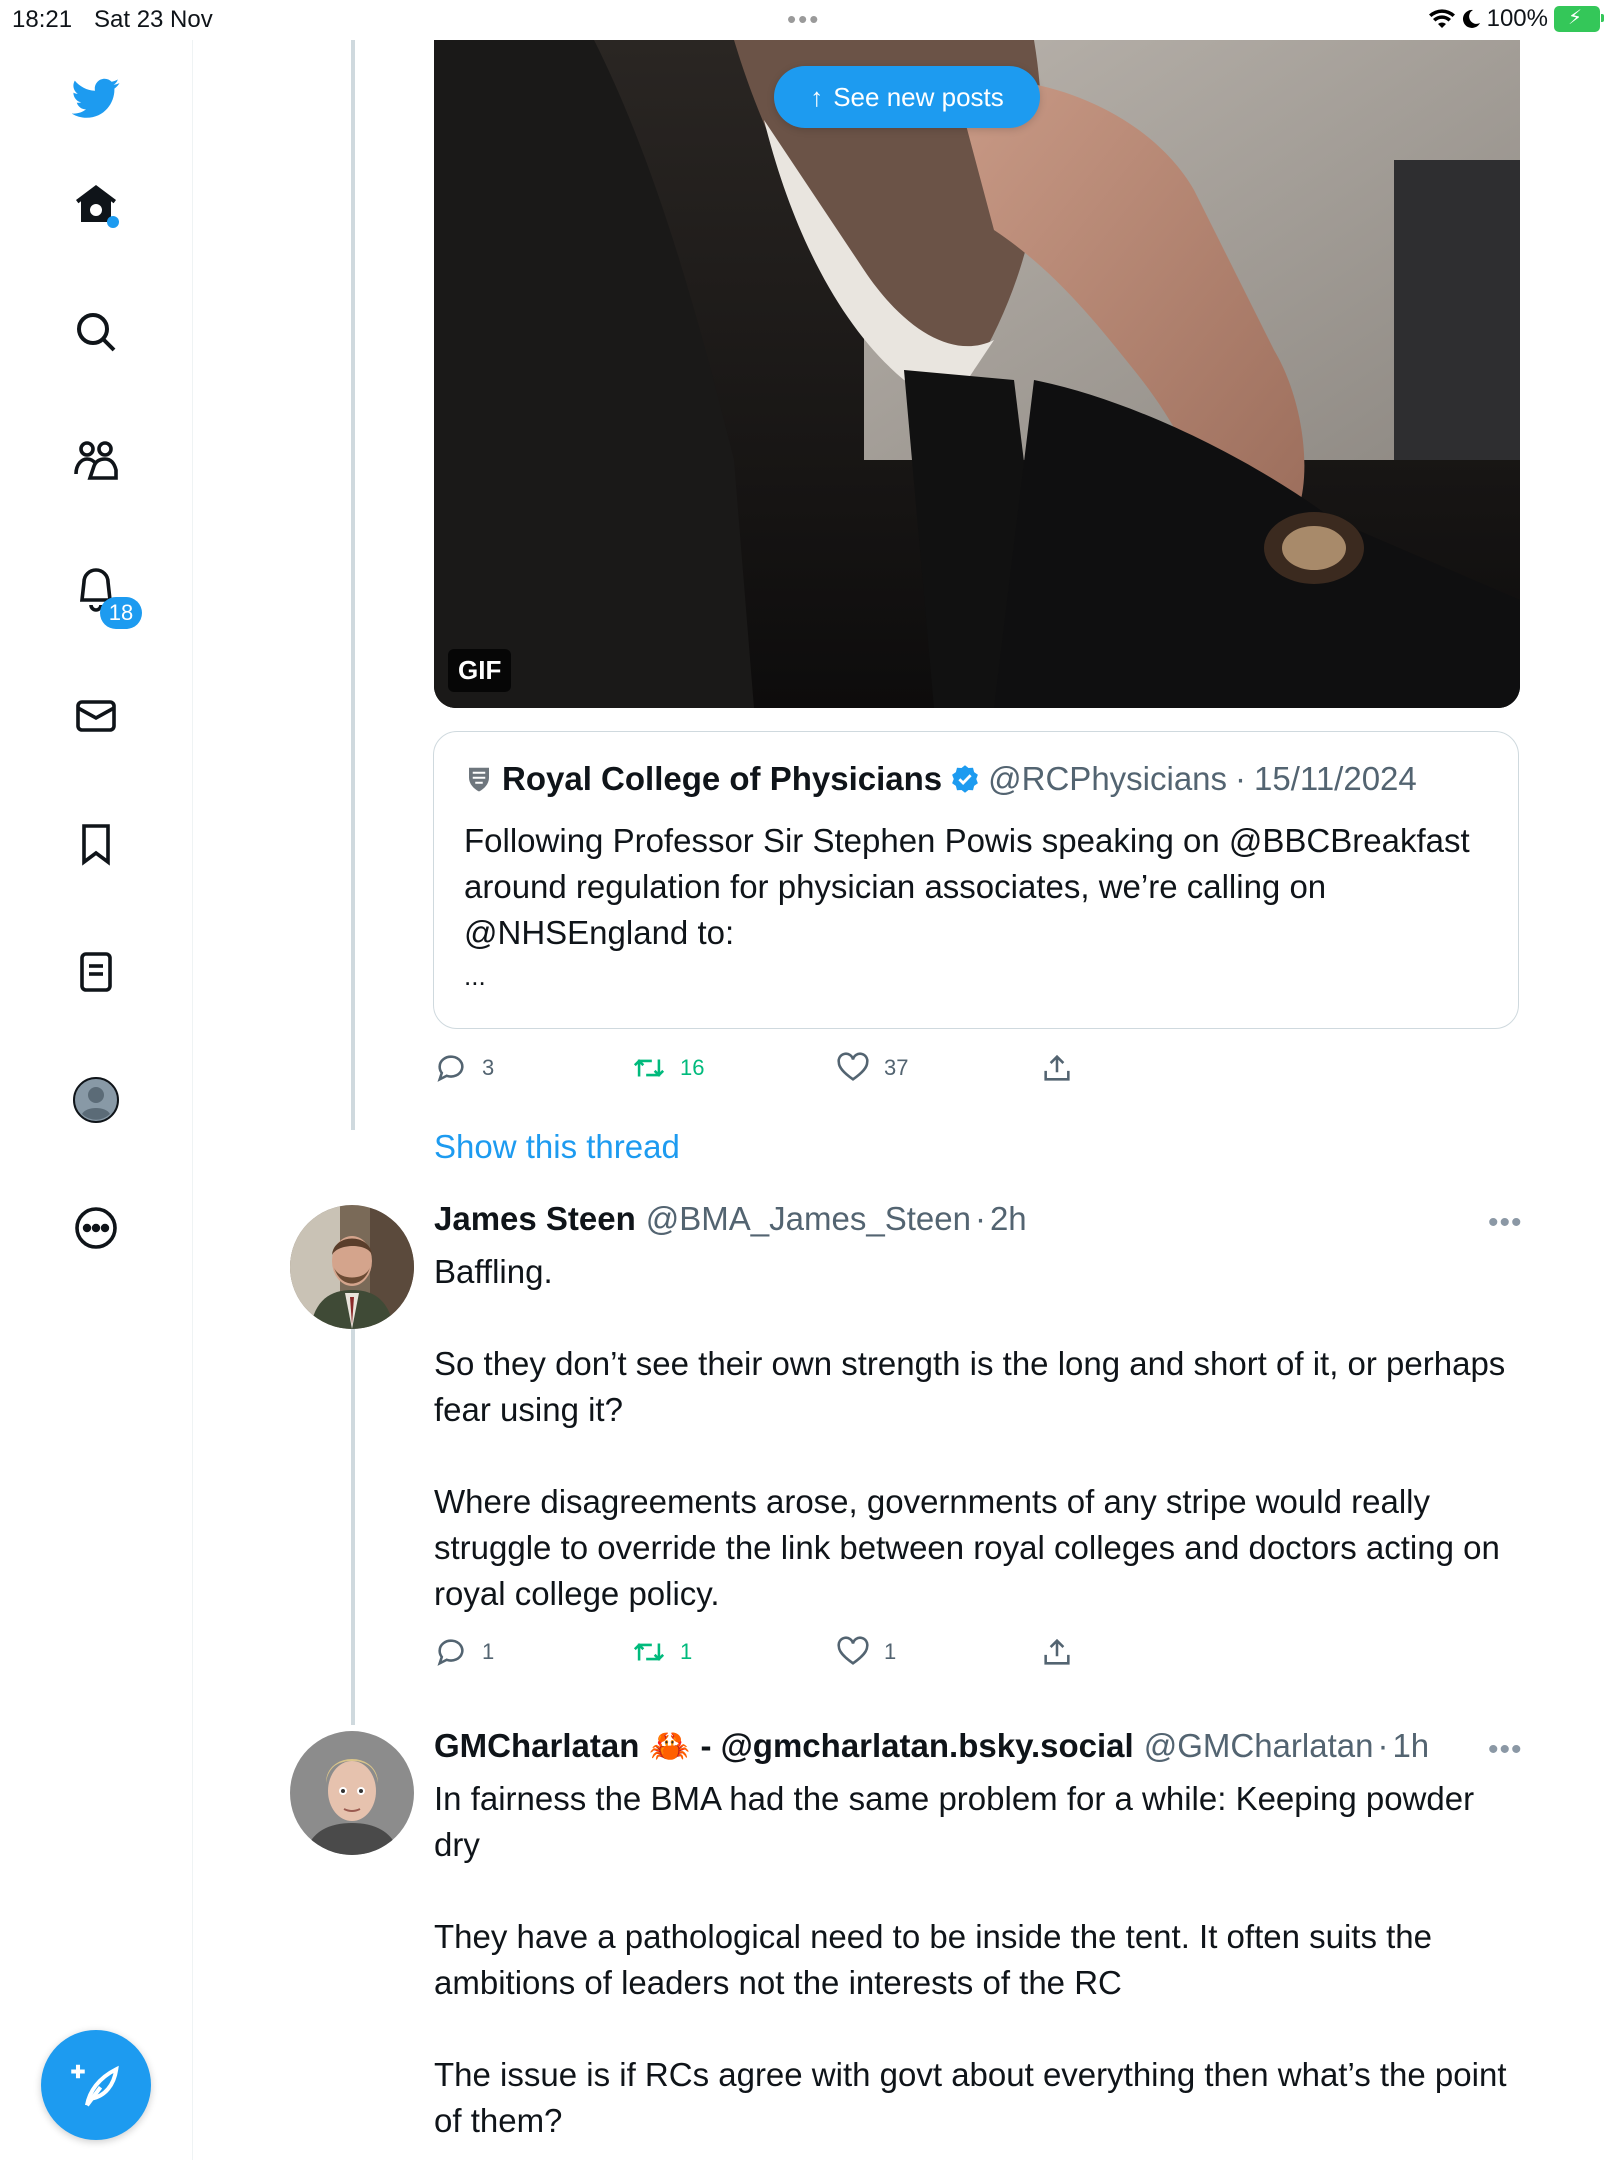 This screenshot has height=2160, width=1620. What do you see at coordinates (96, 98) in the screenshot?
I see `twitter-logo-icon` at bounding box center [96, 98].